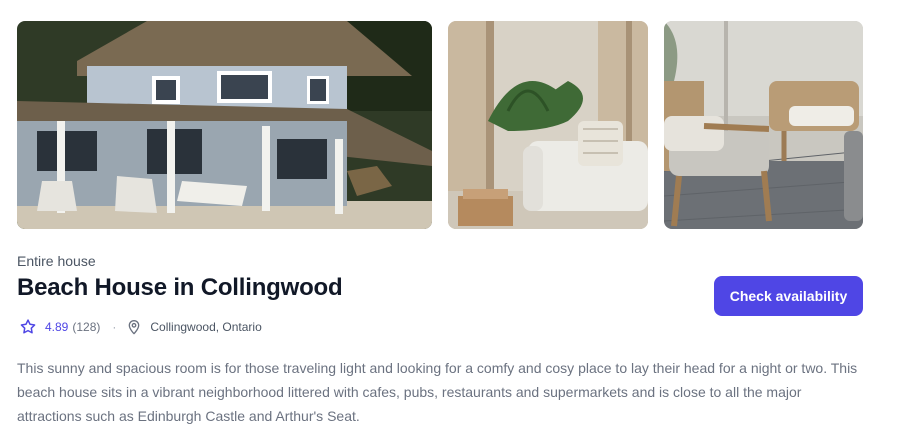 The image size is (898, 439). What do you see at coordinates (28, 327) in the screenshot?
I see `star-icon` at bounding box center [28, 327].